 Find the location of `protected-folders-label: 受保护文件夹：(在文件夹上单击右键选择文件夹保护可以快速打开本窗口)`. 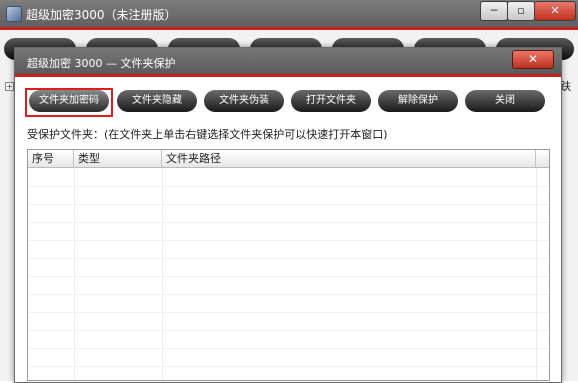

protected-folders-label: 受保护文件夹：(在文件夹上单击右键选择文件夹保护可以快速打开本窗口) is located at coordinates (207, 134).